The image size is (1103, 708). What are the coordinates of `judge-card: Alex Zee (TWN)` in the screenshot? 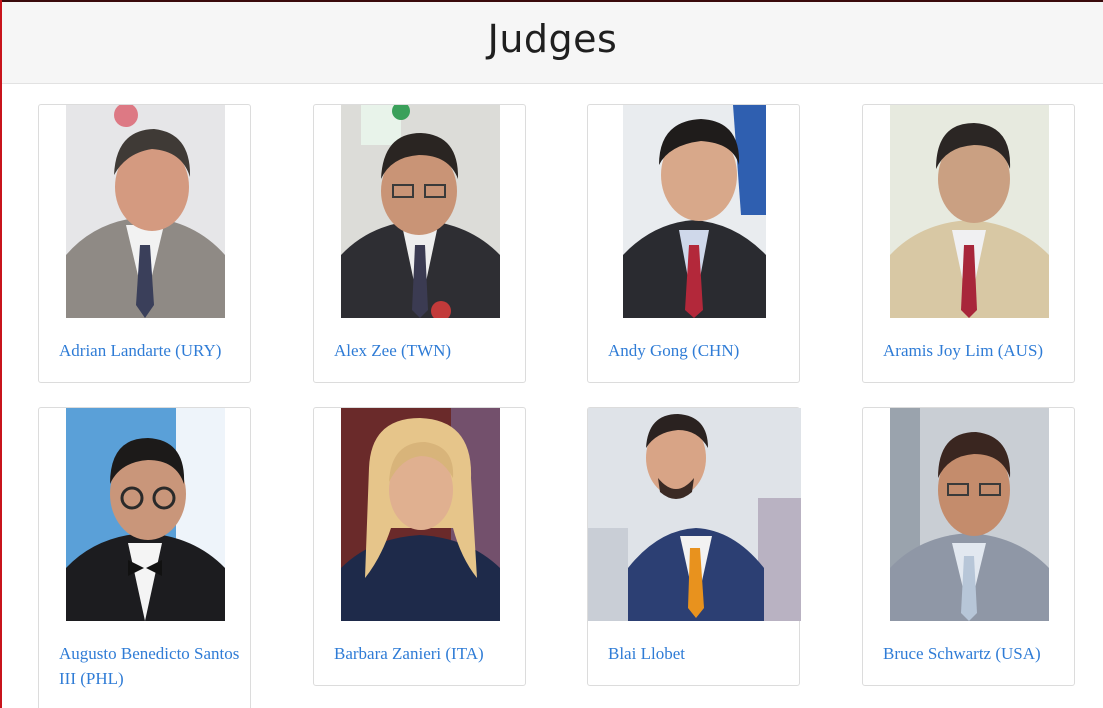 It's located at (419, 243).